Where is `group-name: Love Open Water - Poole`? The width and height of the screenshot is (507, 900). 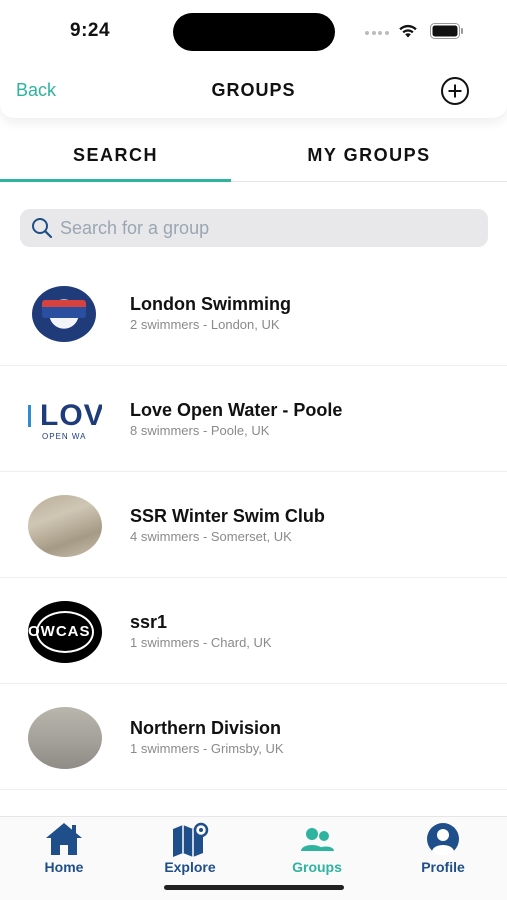
group-name: Love Open Water - Poole is located at coordinates (236, 410).